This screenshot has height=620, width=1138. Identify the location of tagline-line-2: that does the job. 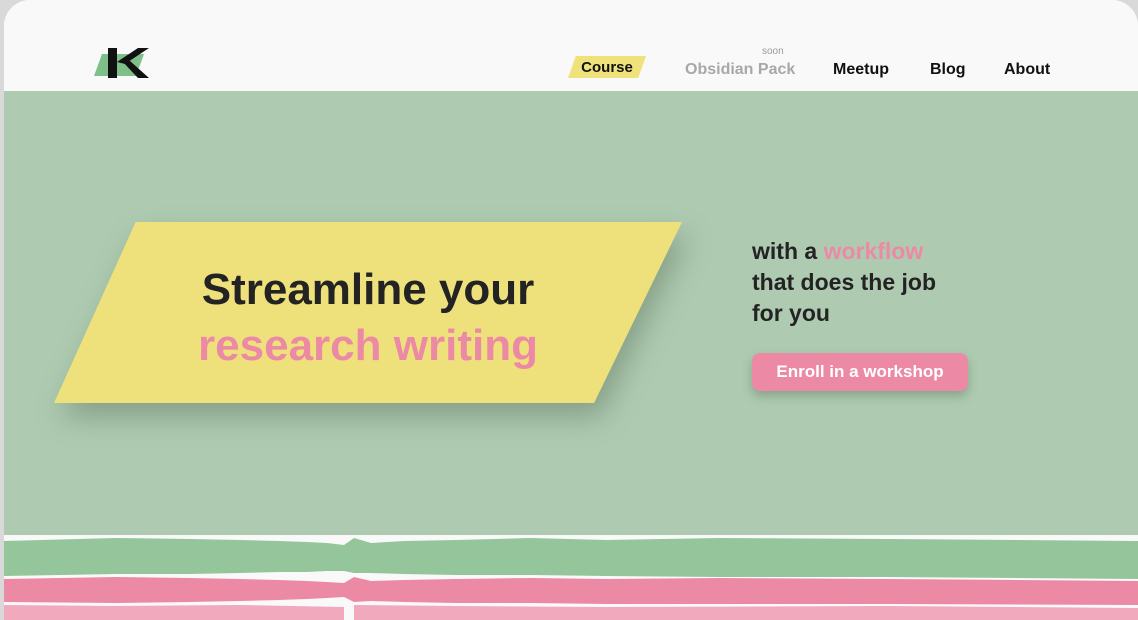
(844, 282).